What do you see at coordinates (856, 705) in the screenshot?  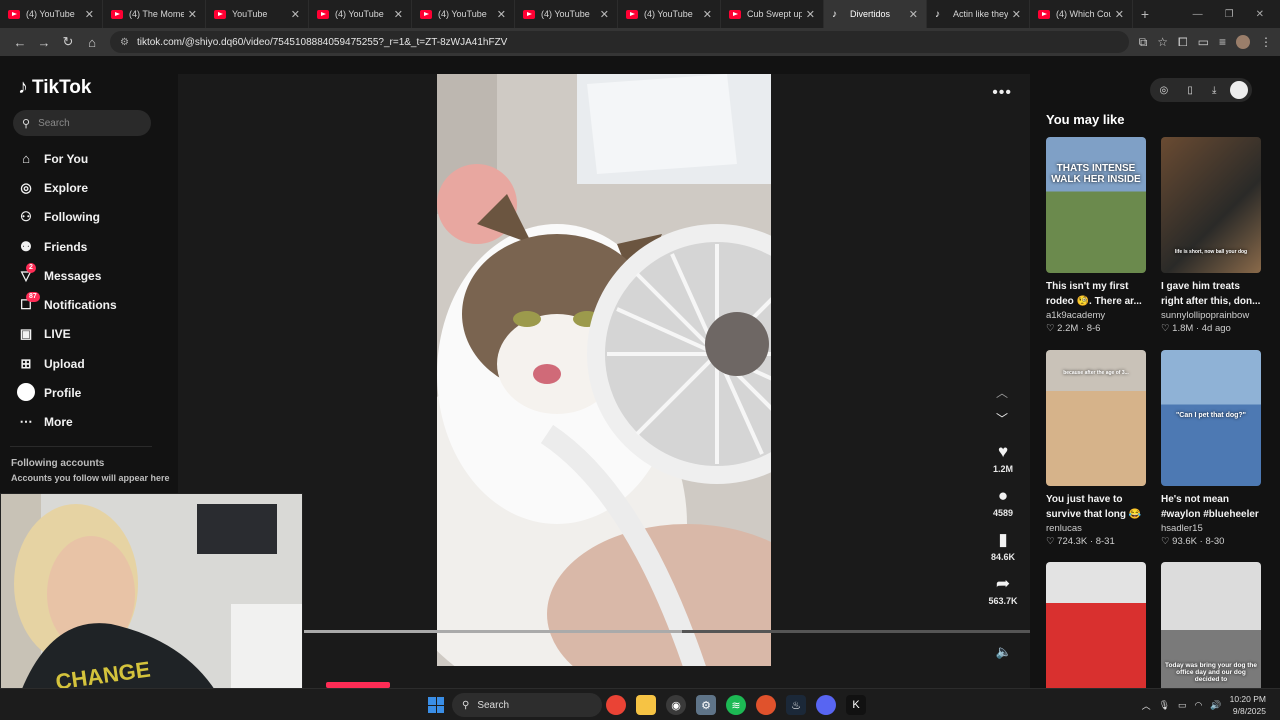 I see `kick-icon: K` at bounding box center [856, 705].